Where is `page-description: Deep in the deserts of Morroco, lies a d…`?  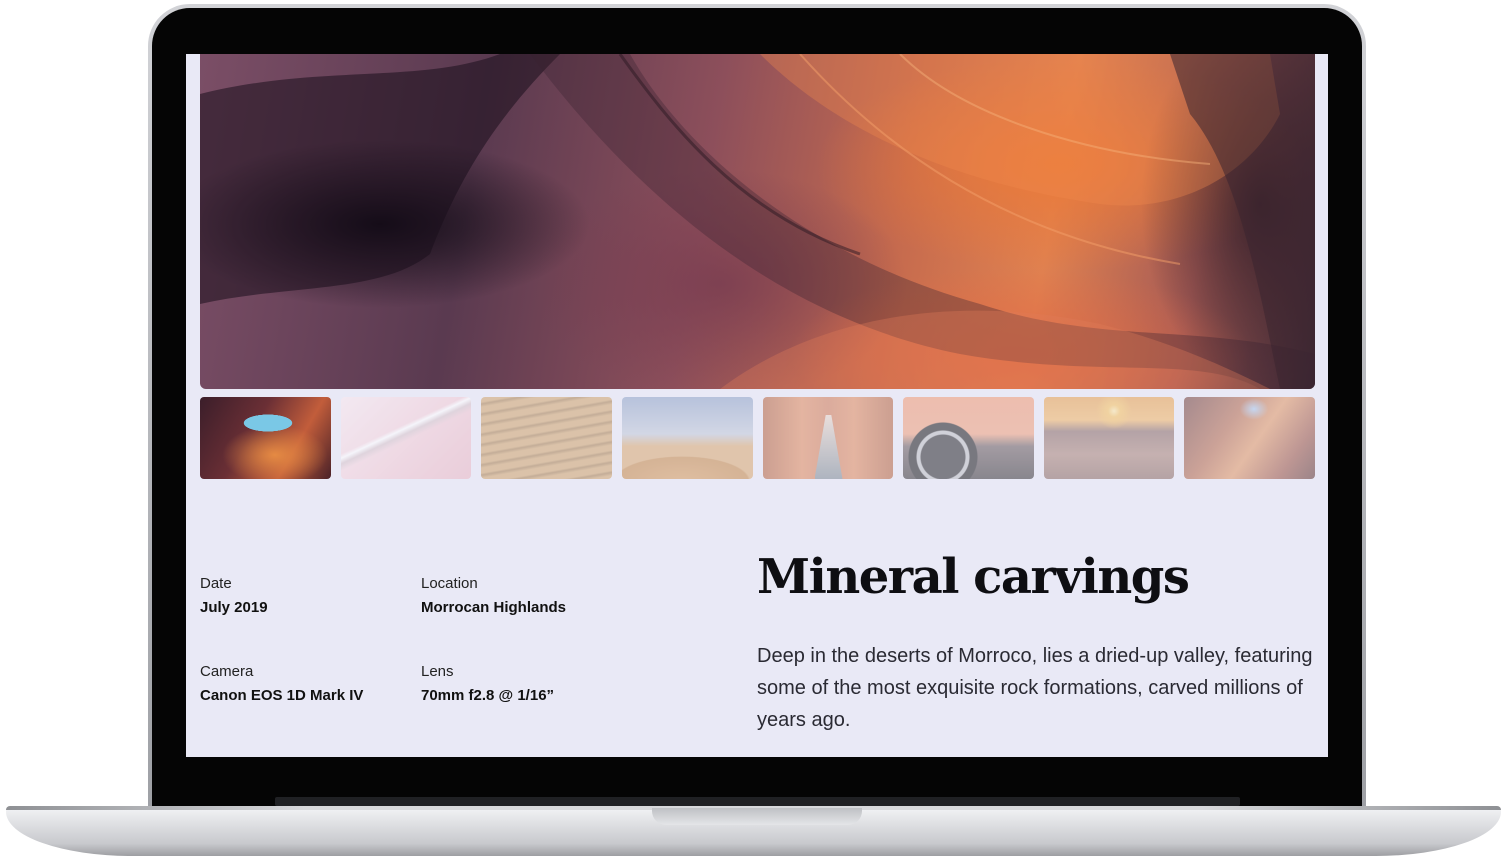 page-description: Deep in the deserts of Morroco, lies a d… is located at coordinates (1035, 688).